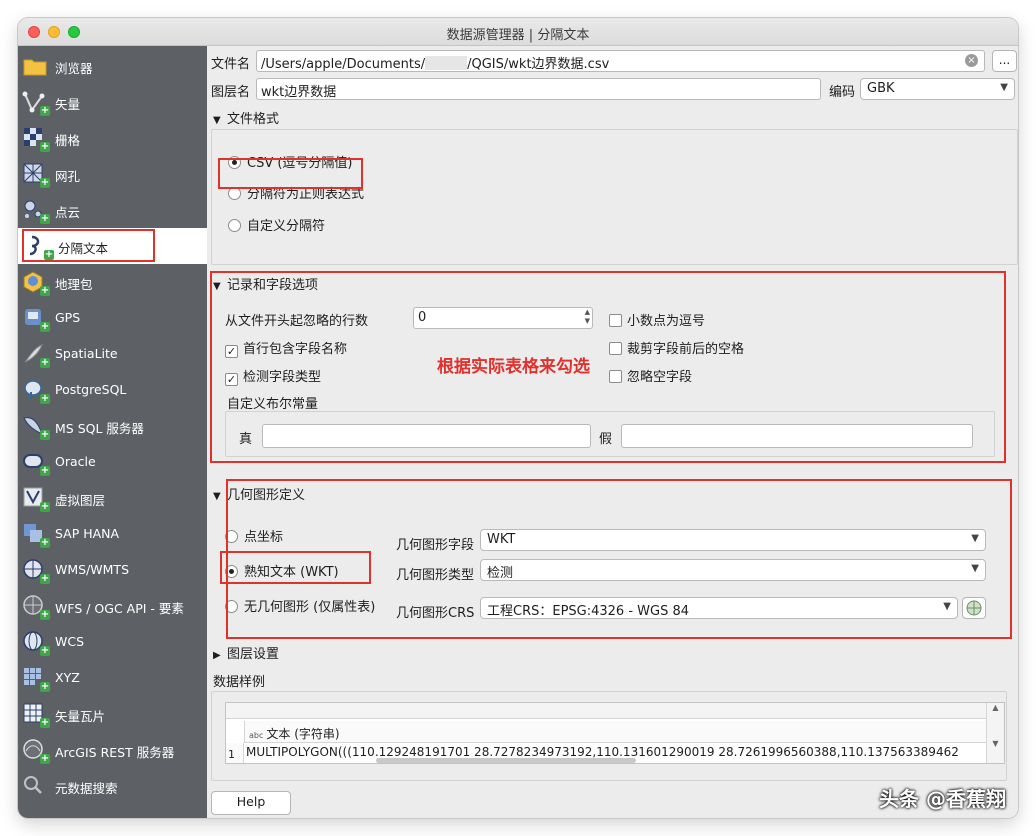  Describe the element at coordinates (538, 89) in the screenshot. I see `layer-name-field: wkt边界数据` at that location.